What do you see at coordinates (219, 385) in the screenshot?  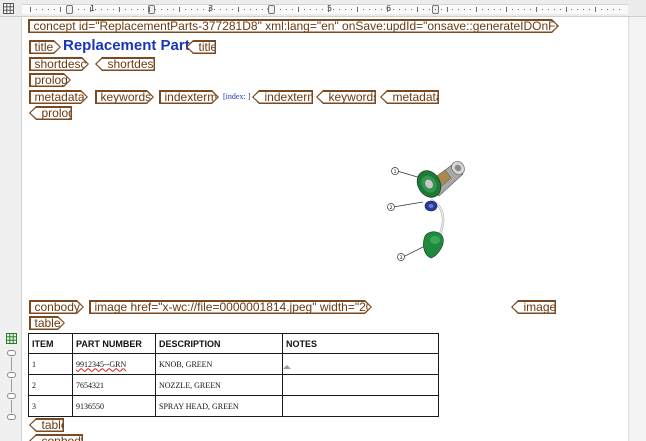 I see `table-cell: NOZZLE, GREEN` at bounding box center [219, 385].